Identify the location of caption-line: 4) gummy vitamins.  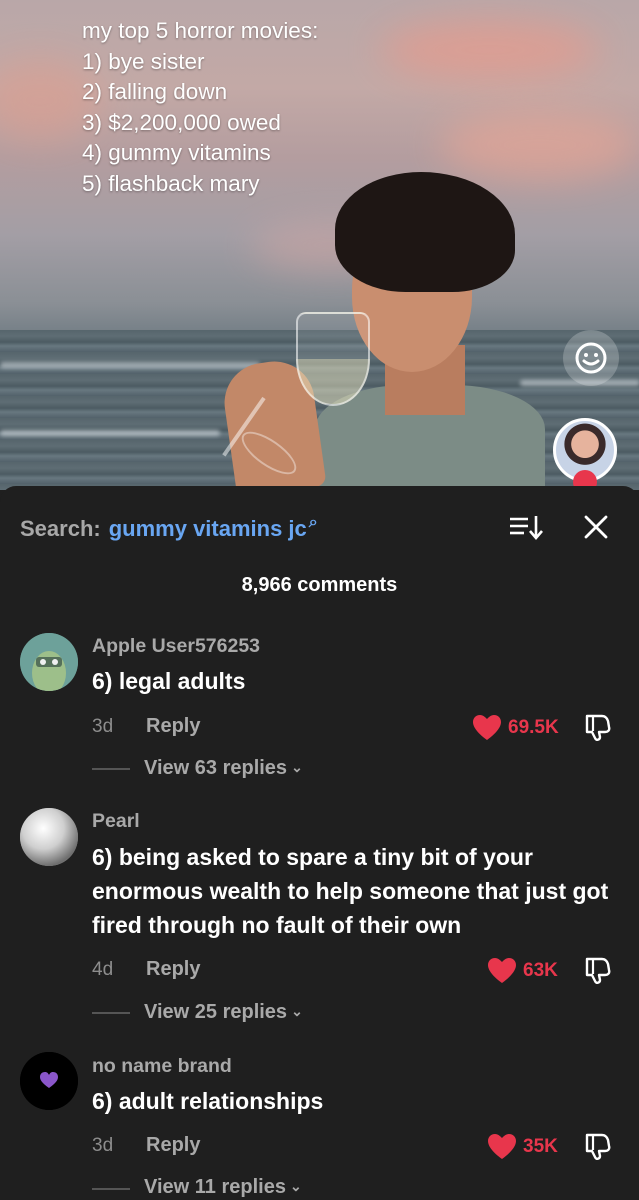
(176, 152).